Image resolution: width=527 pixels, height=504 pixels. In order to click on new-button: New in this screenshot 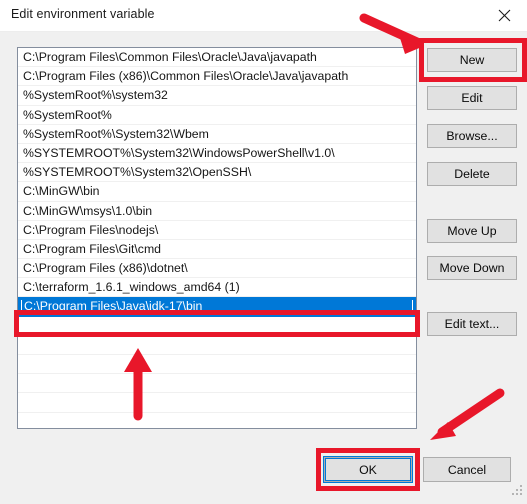, I will do `click(472, 60)`.